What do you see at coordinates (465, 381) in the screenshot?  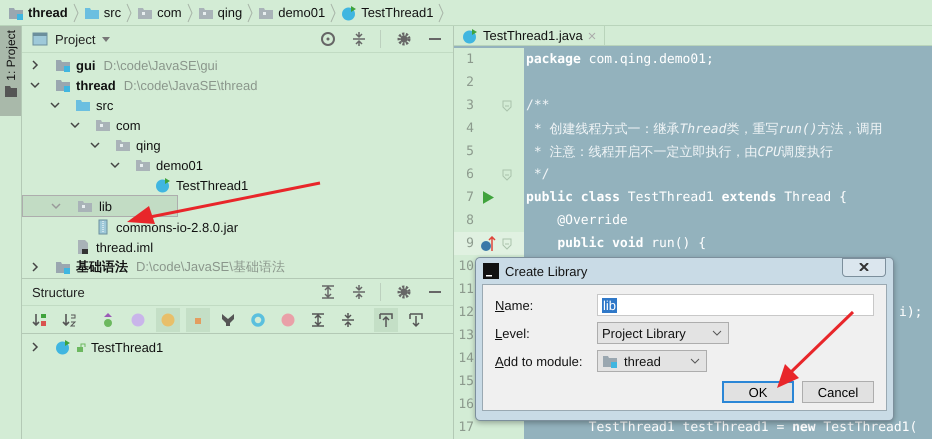 I see `line-number: 15` at bounding box center [465, 381].